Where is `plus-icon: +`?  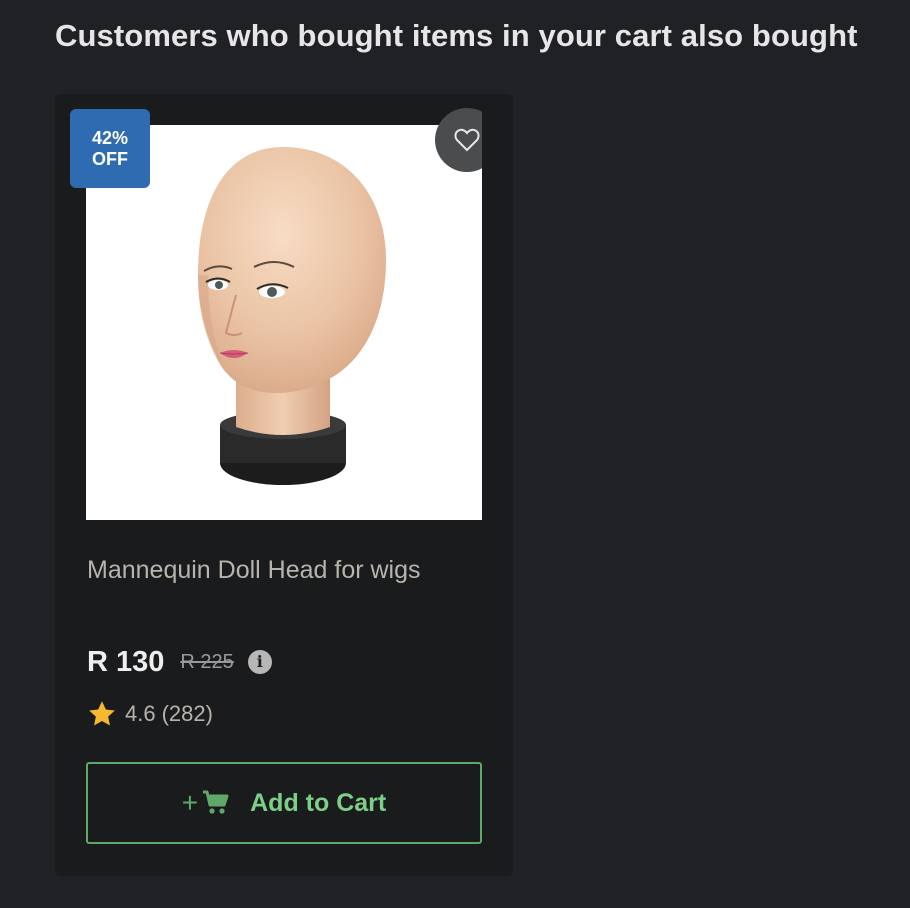
plus-icon: + is located at coordinates (190, 802).